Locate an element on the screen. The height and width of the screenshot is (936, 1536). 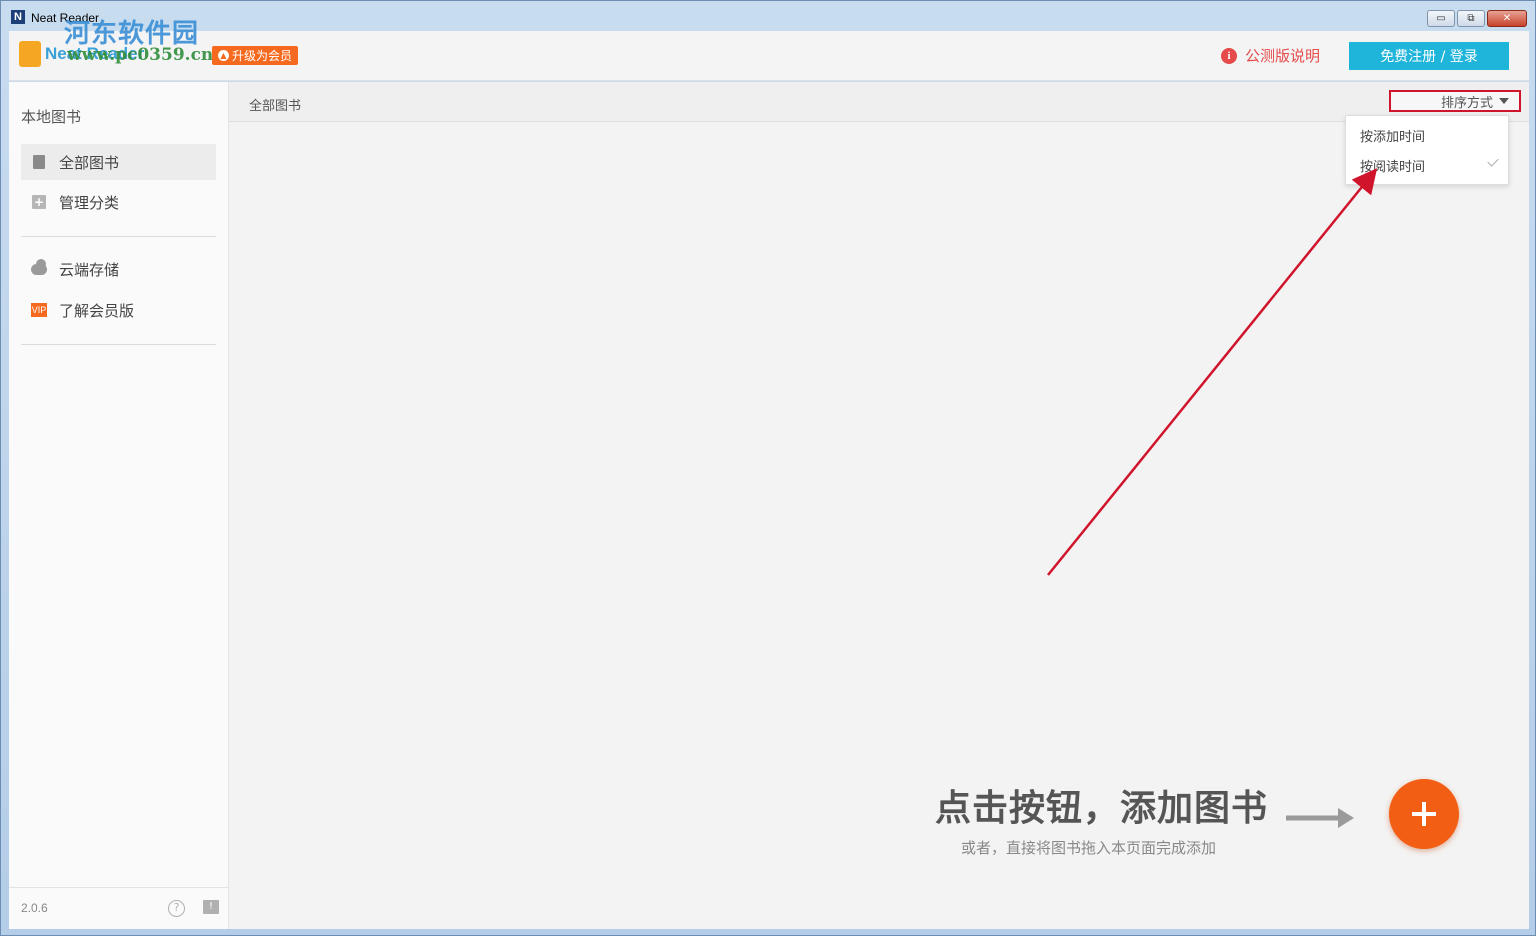
sidebar-item-all-books: 全部图书 is located at coordinates (118, 162).